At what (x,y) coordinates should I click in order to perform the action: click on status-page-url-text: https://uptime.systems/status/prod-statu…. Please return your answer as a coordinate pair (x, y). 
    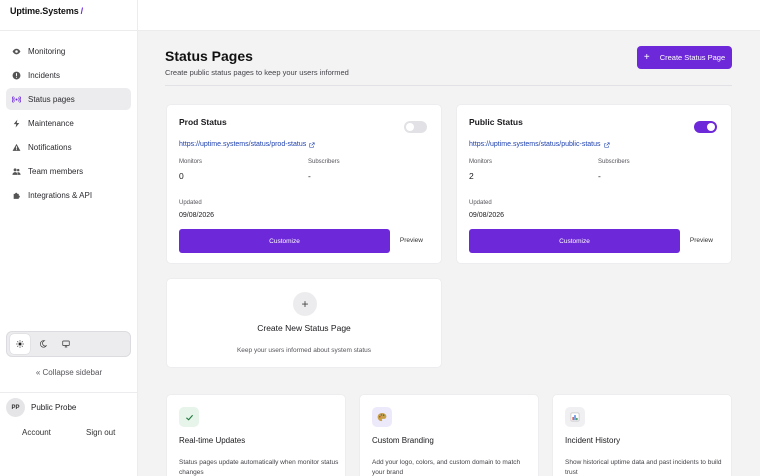
    Looking at the image, I should click on (243, 144).